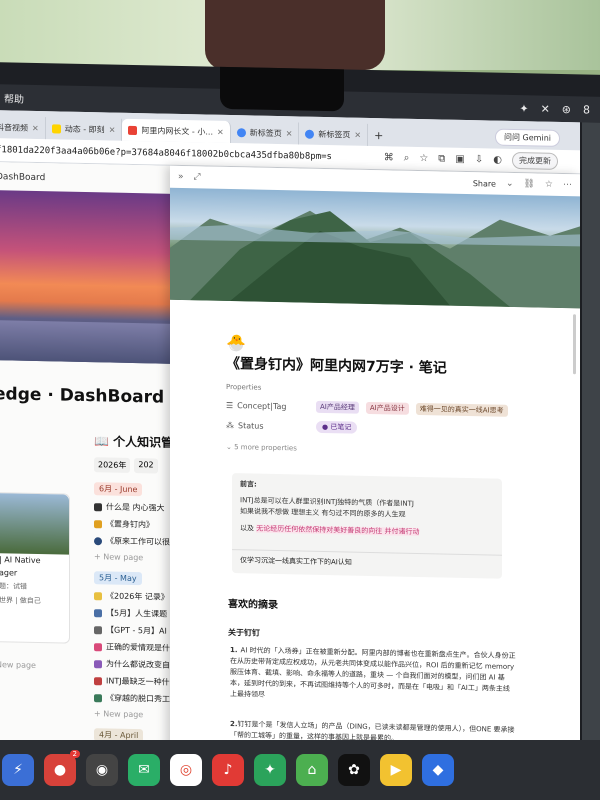 The image size is (600, 800). I want to click on battery-label: 8, so click(586, 109).